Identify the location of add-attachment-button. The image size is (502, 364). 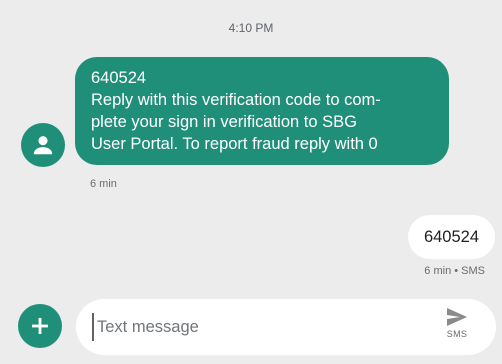
(40, 326).